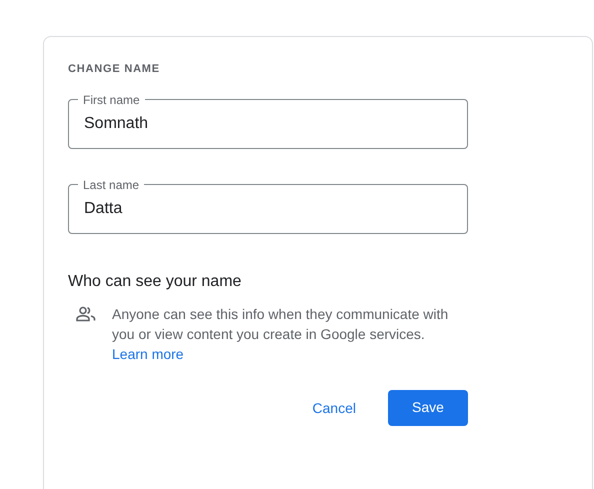 Image resolution: width=594 pixels, height=489 pixels. I want to click on people-icon, so click(86, 314).